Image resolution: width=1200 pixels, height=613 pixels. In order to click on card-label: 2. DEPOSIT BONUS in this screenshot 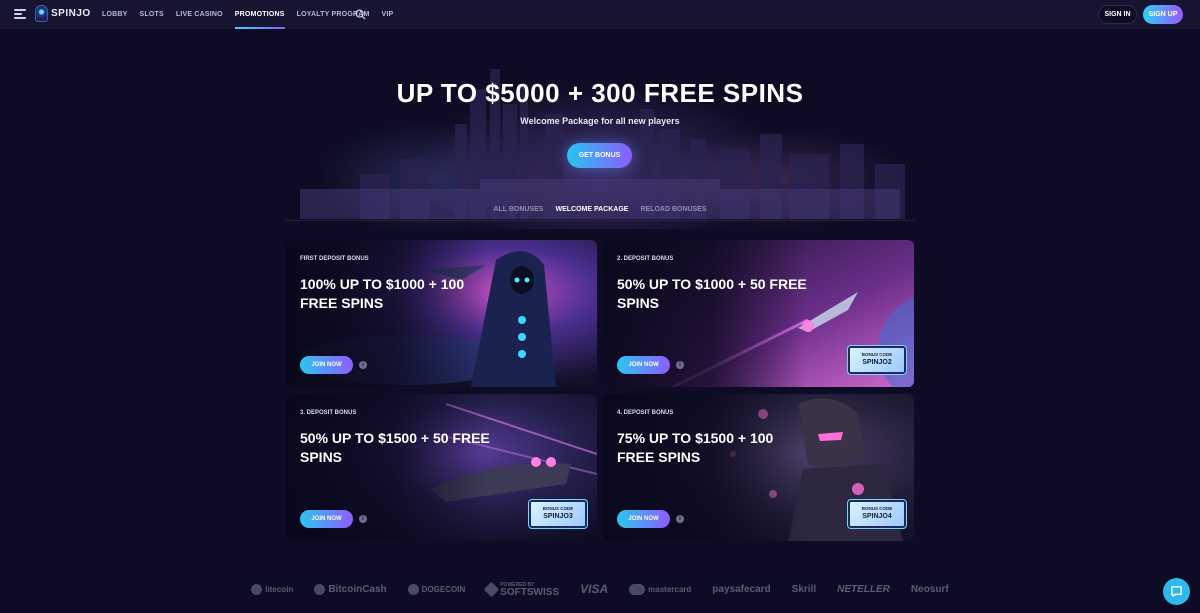, I will do `click(645, 259)`.